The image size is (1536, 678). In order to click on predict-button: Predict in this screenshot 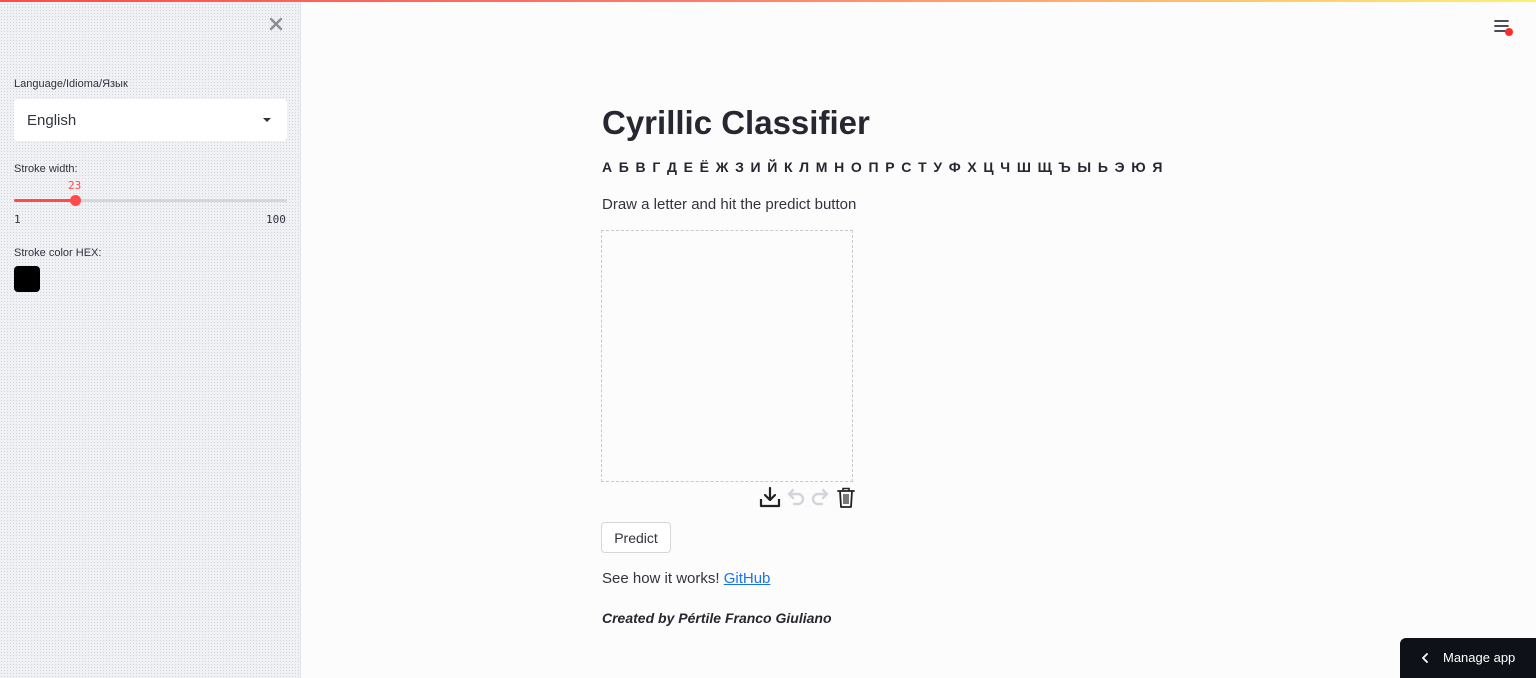, I will do `click(636, 537)`.